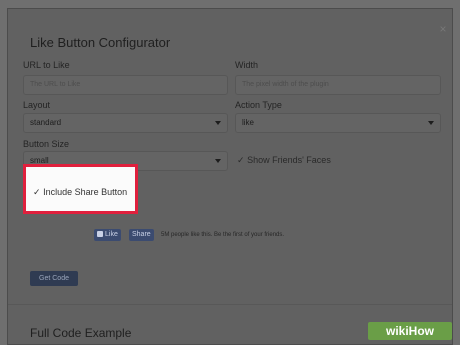  I want to click on show-faces-checkbox: ✓ Show Friends' Faces, so click(284, 160).